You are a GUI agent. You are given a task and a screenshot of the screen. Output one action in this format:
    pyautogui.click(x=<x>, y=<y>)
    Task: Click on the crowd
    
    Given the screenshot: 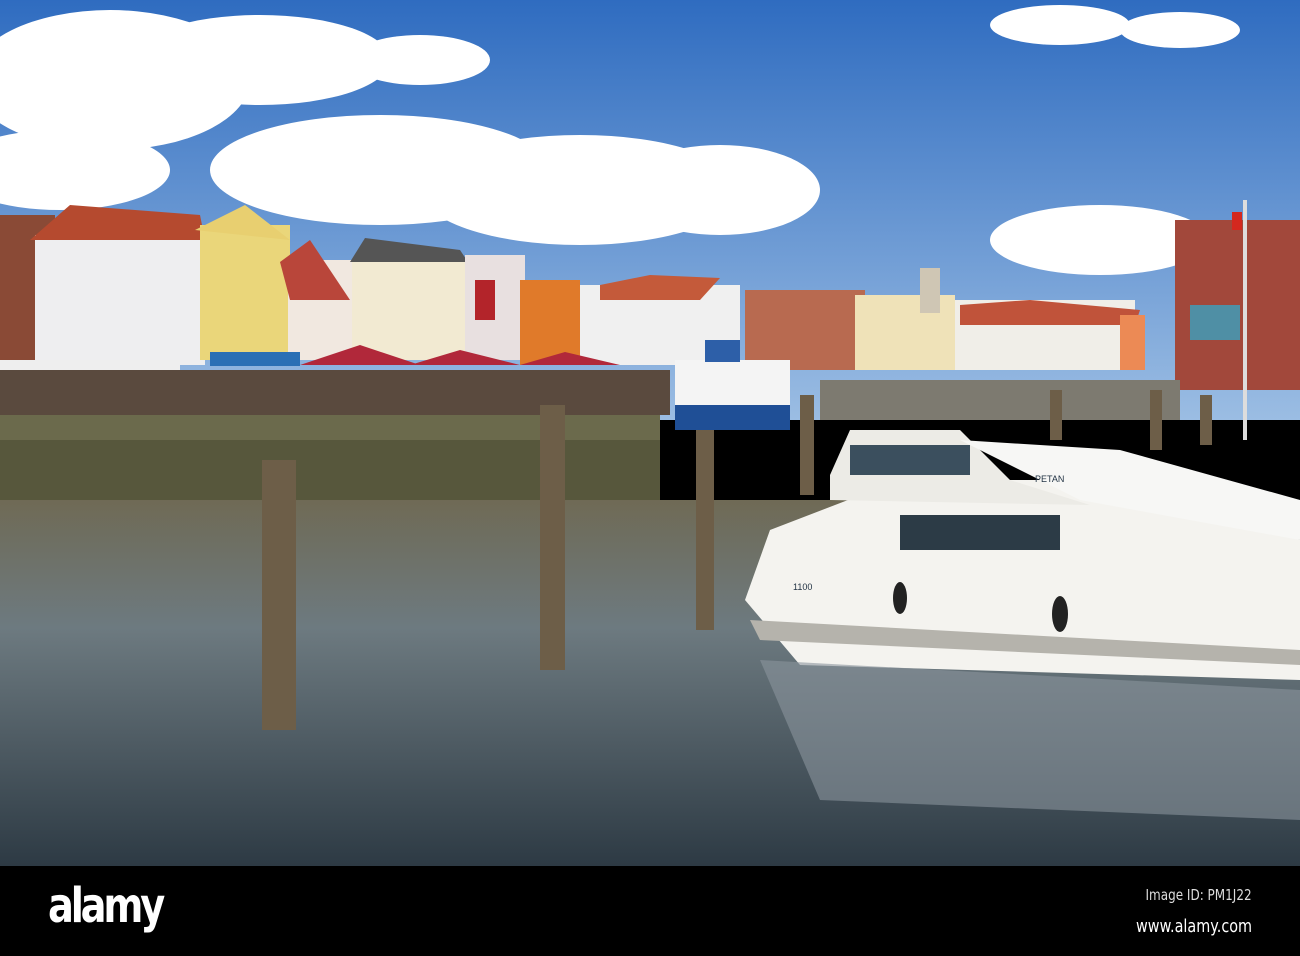 What is the action you would take?
    pyautogui.click(x=335, y=392)
    